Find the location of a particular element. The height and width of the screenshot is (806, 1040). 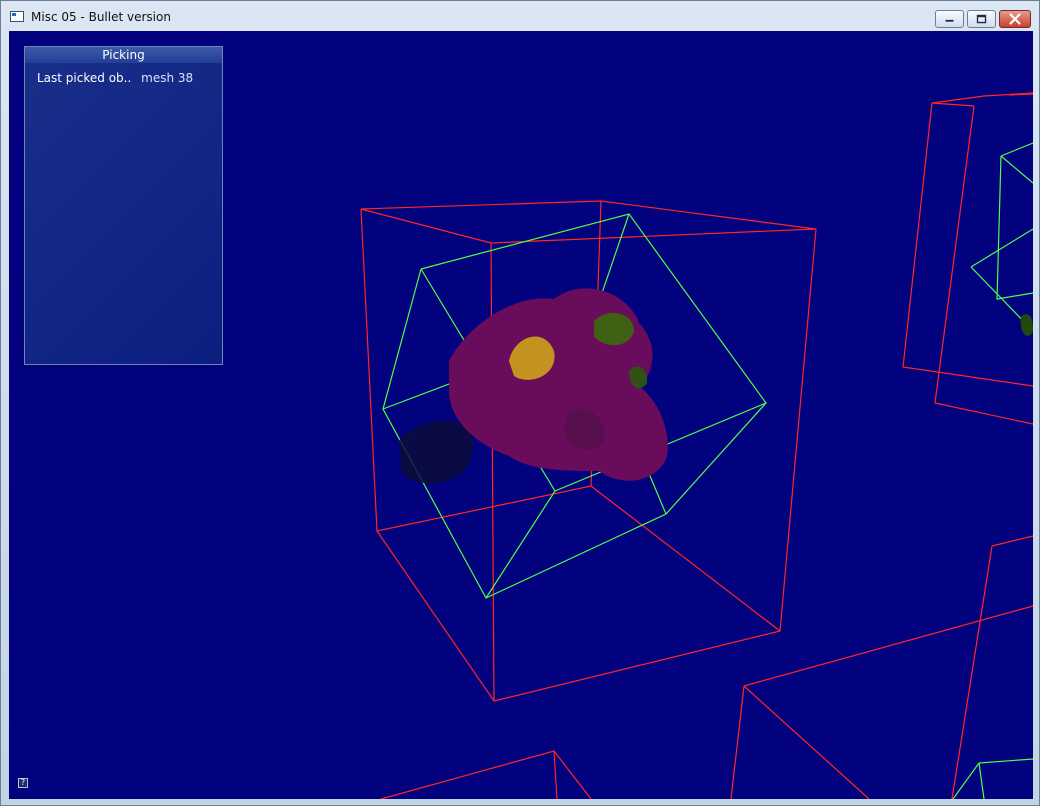

lower-right-bounding-box-green is located at coordinates (992, 778).